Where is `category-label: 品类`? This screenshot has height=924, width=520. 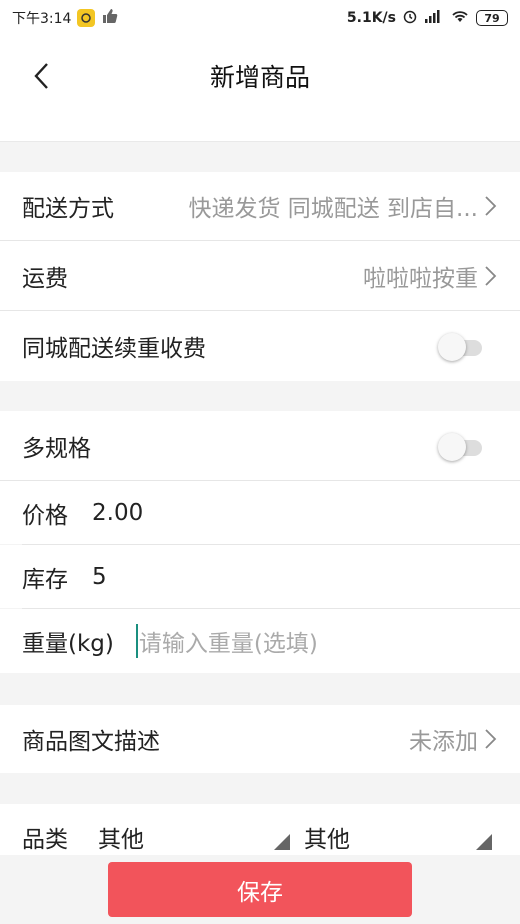
category-label: 品类 is located at coordinates (45, 840).